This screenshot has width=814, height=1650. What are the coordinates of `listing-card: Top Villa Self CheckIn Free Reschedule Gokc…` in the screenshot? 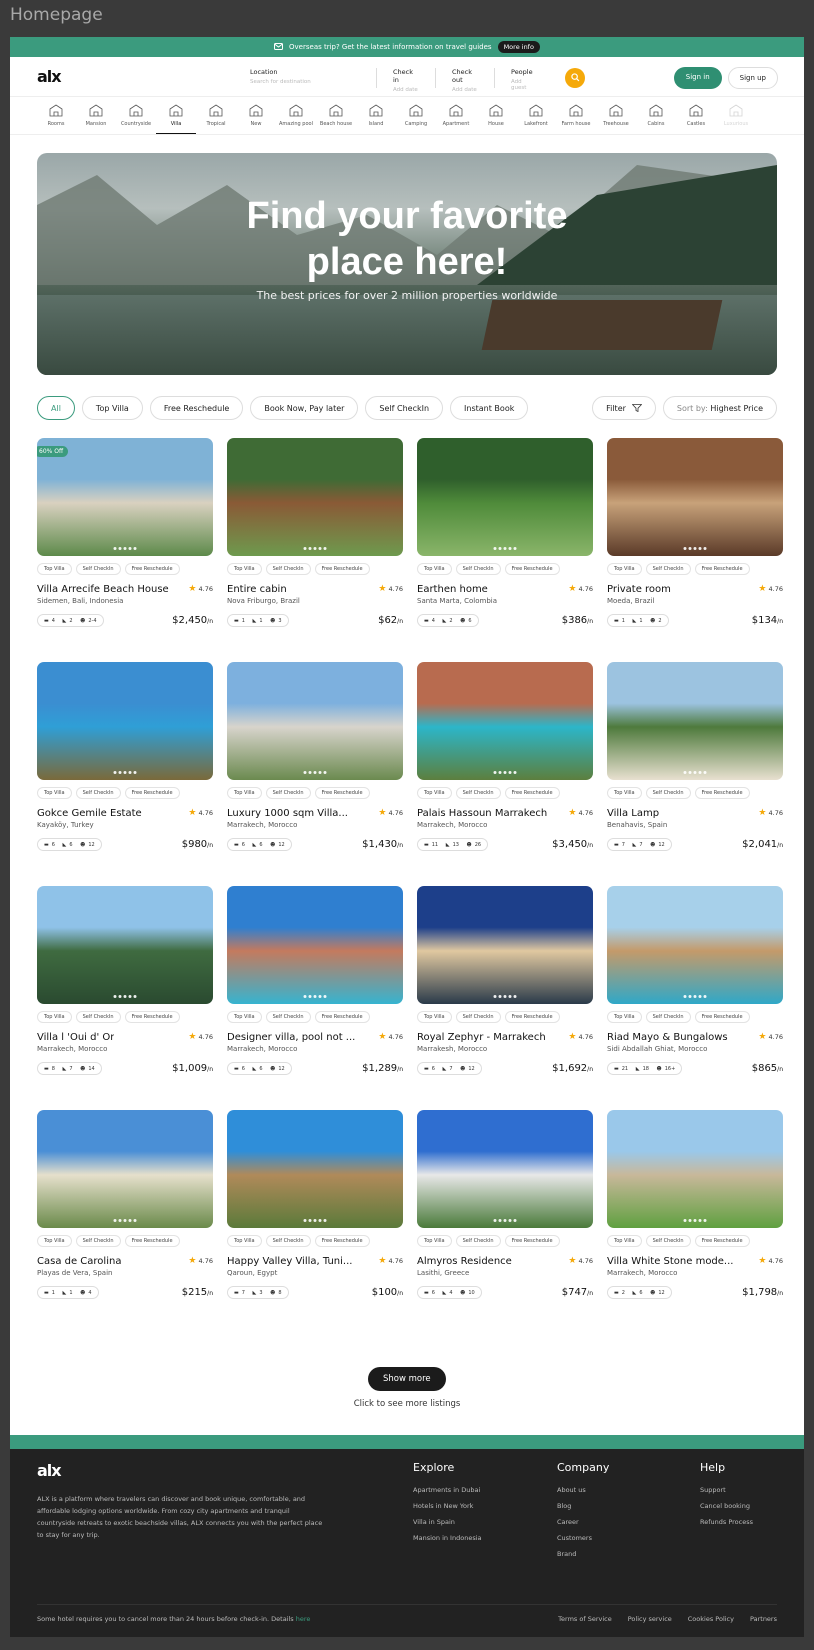 It's located at (125, 764).